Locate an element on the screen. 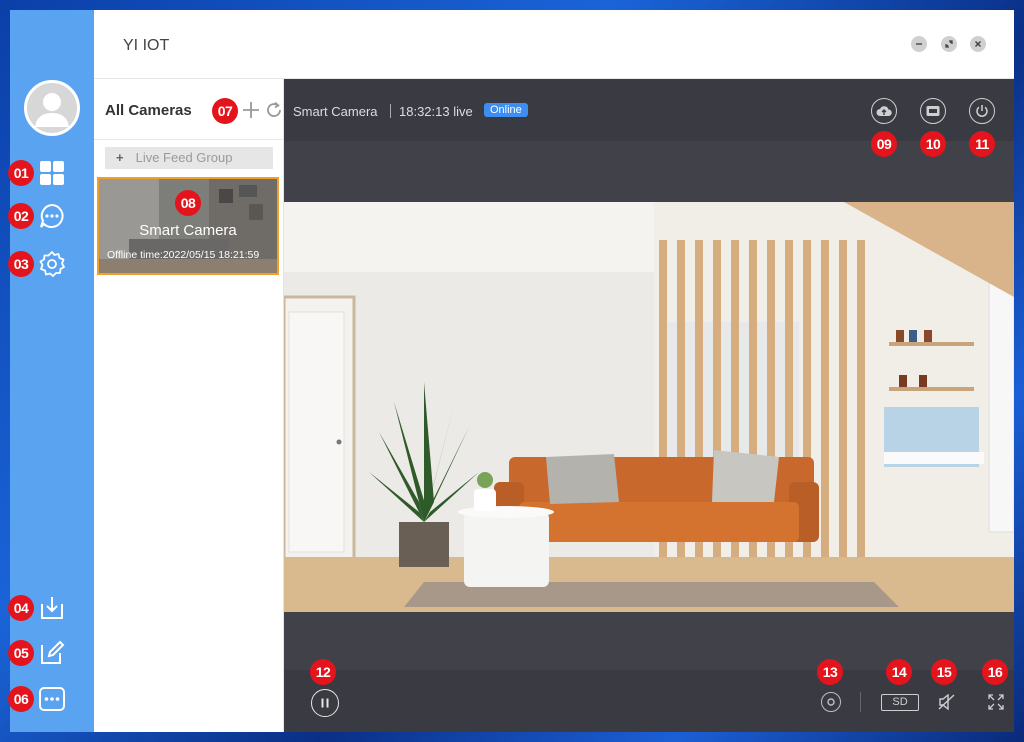  more-icon is located at coordinates (52, 699).